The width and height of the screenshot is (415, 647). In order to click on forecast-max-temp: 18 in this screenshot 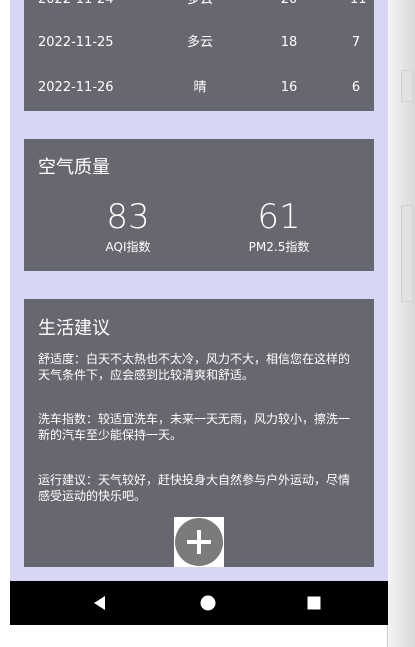, I will do `click(289, 42)`.